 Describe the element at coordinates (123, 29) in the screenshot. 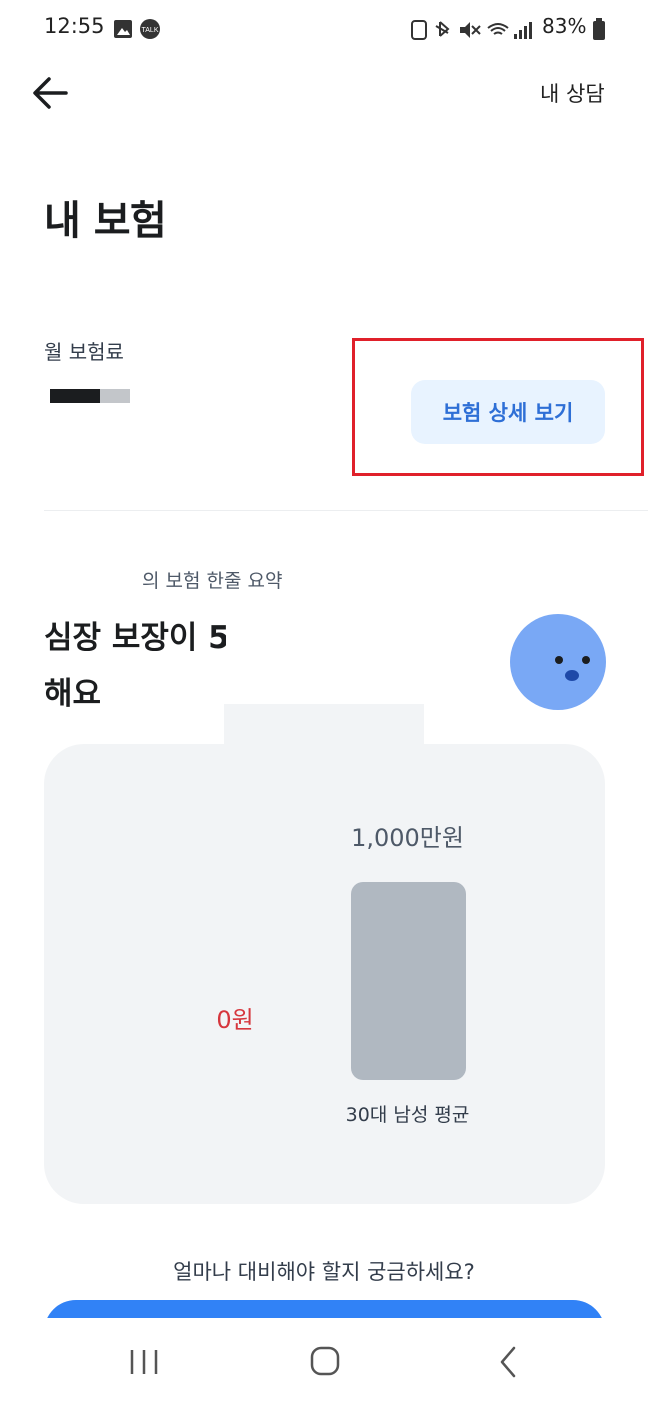

I see `gallery-icon` at that location.